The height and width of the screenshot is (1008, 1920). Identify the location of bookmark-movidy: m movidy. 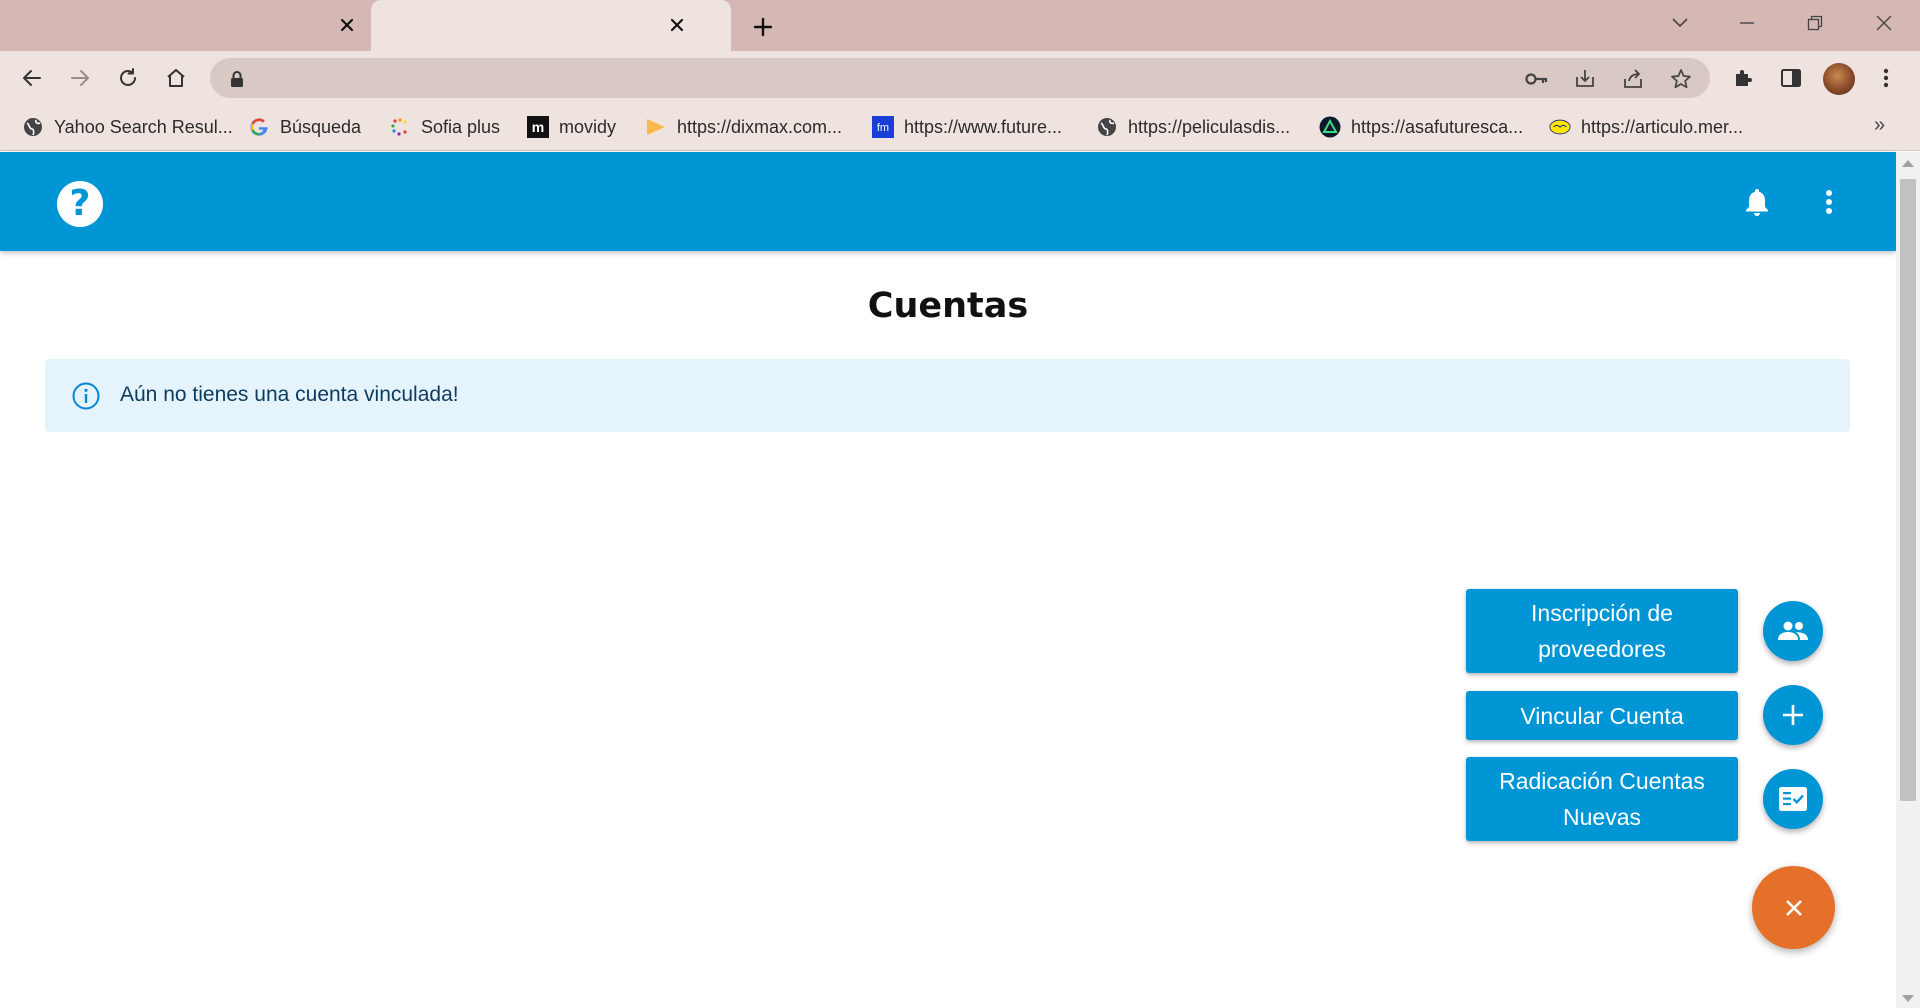
(571, 127).